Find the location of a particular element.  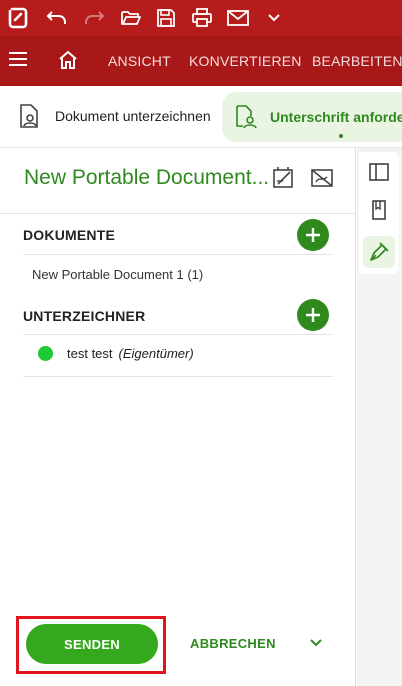

print-icon is located at coordinates (202, 18).